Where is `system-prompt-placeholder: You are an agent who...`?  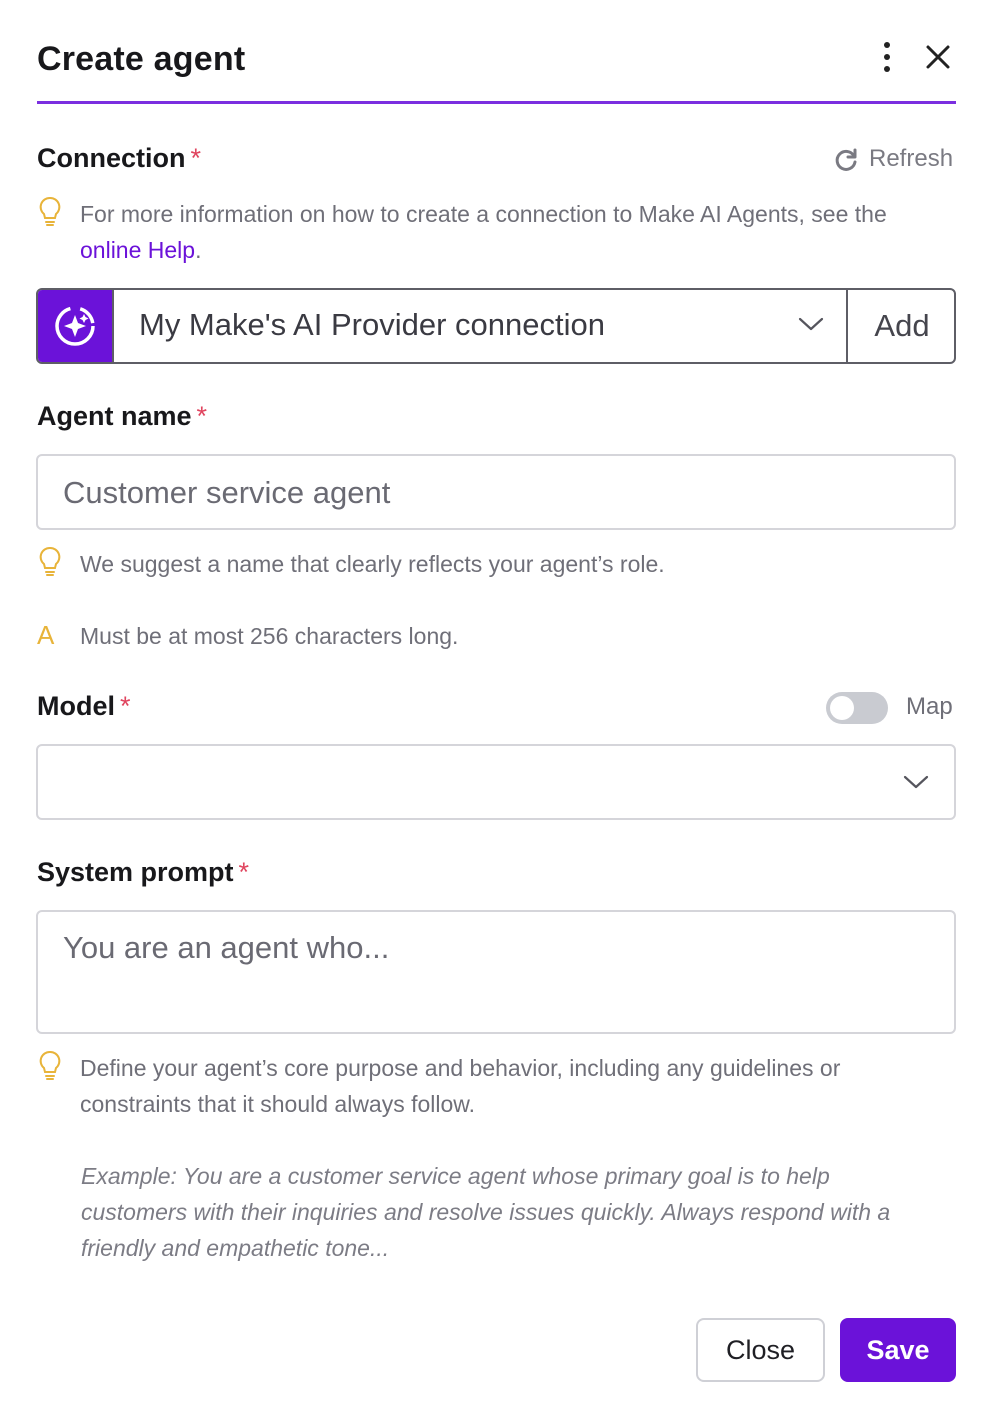 system-prompt-placeholder: You are an agent who... is located at coordinates (226, 947).